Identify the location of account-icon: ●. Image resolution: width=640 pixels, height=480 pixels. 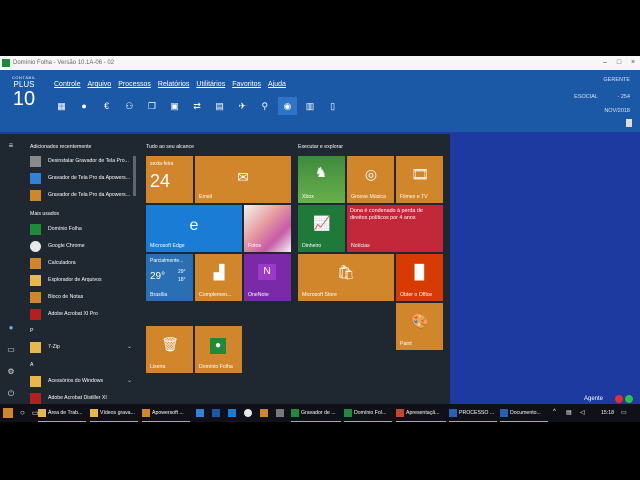
(11, 328).